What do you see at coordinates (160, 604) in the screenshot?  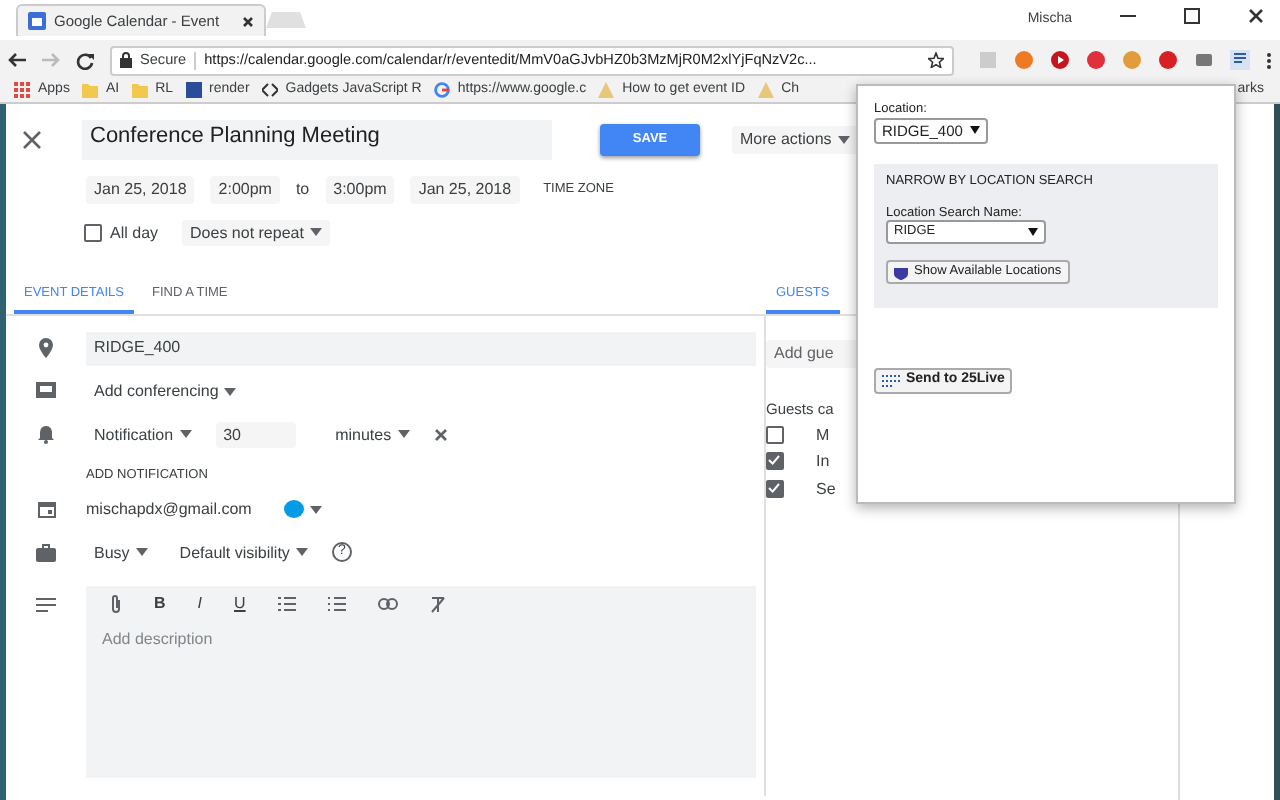 I see `bold-button: B` at bounding box center [160, 604].